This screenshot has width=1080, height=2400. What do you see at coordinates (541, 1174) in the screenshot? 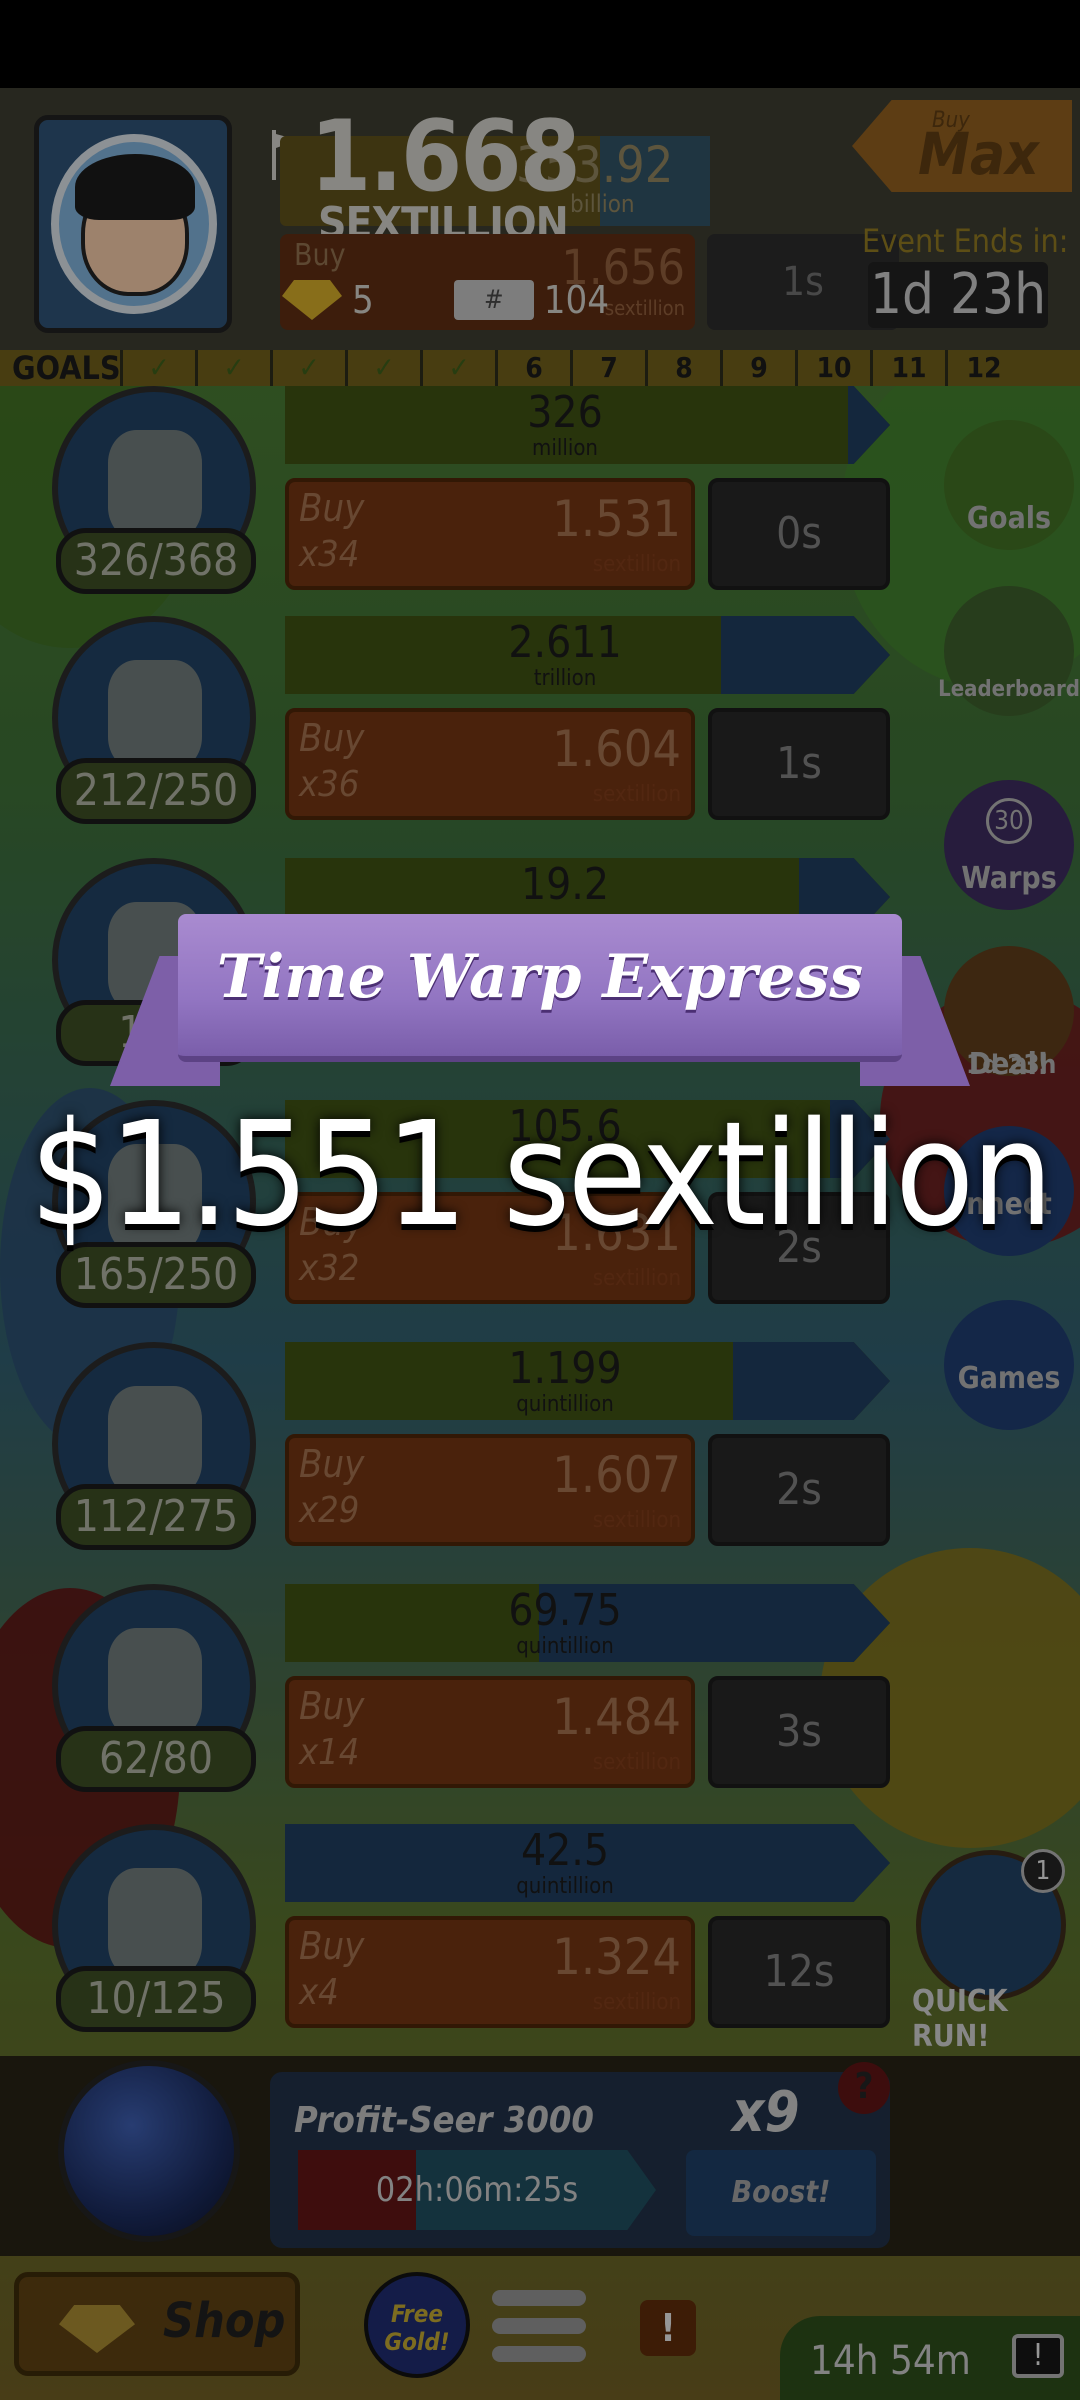
I see `earned-amount: $1.551 sextillion` at bounding box center [541, 1174].